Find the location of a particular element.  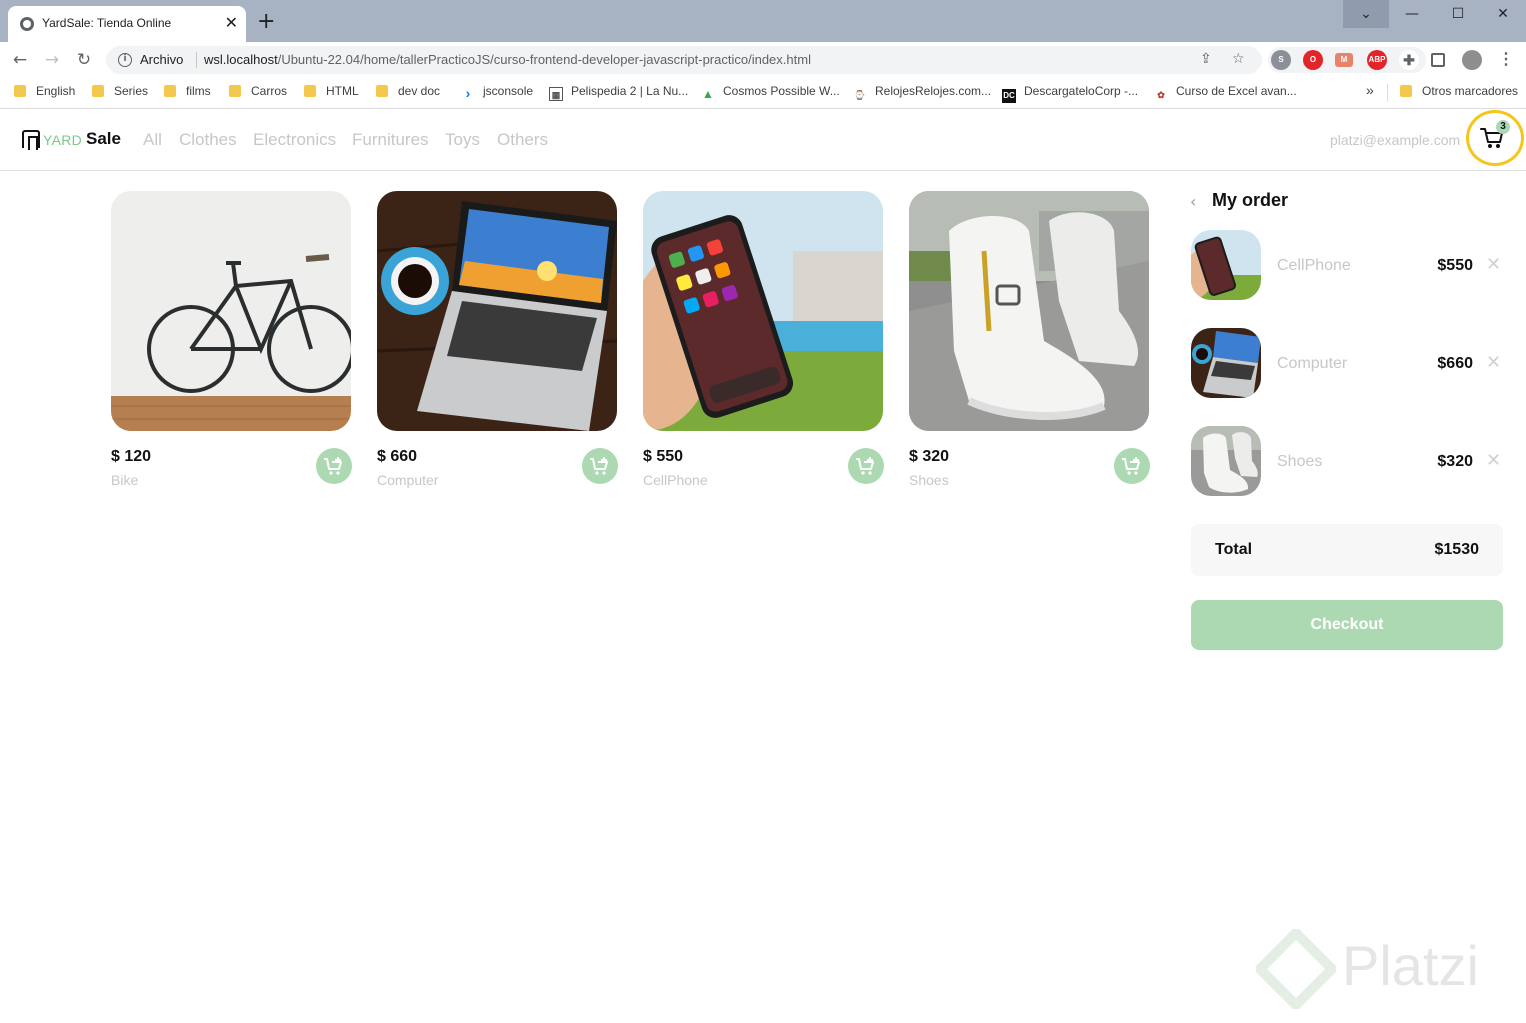

bookmark-html: HTML is located at coordinates (331, 91).